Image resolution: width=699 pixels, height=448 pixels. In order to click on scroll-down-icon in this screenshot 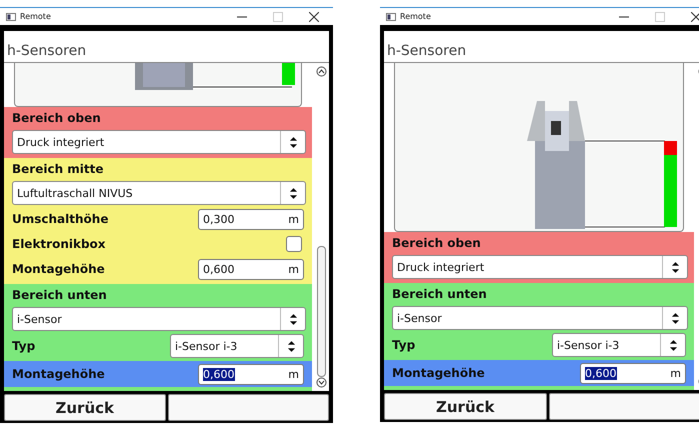, I will do `click(321, 382)`.